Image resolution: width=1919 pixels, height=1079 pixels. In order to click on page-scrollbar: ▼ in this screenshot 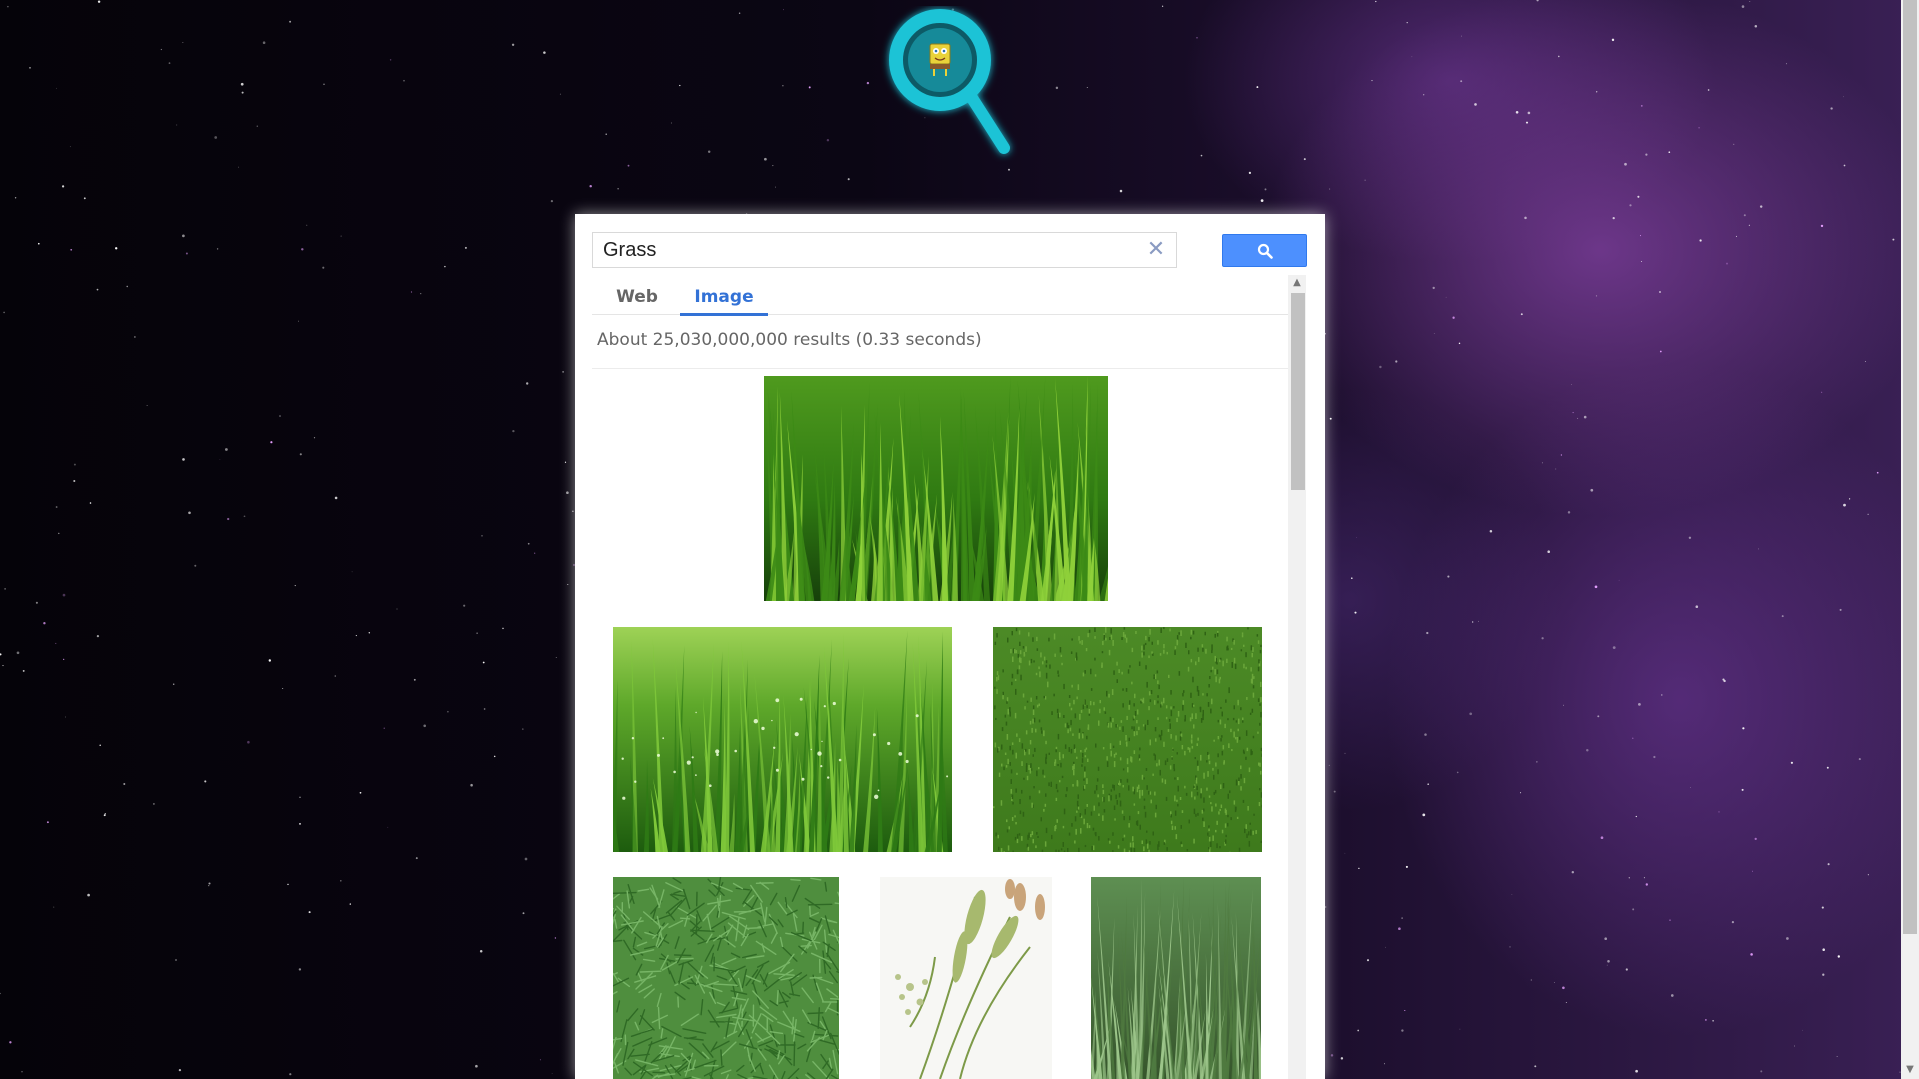, I will do `click(1910, 539)`.